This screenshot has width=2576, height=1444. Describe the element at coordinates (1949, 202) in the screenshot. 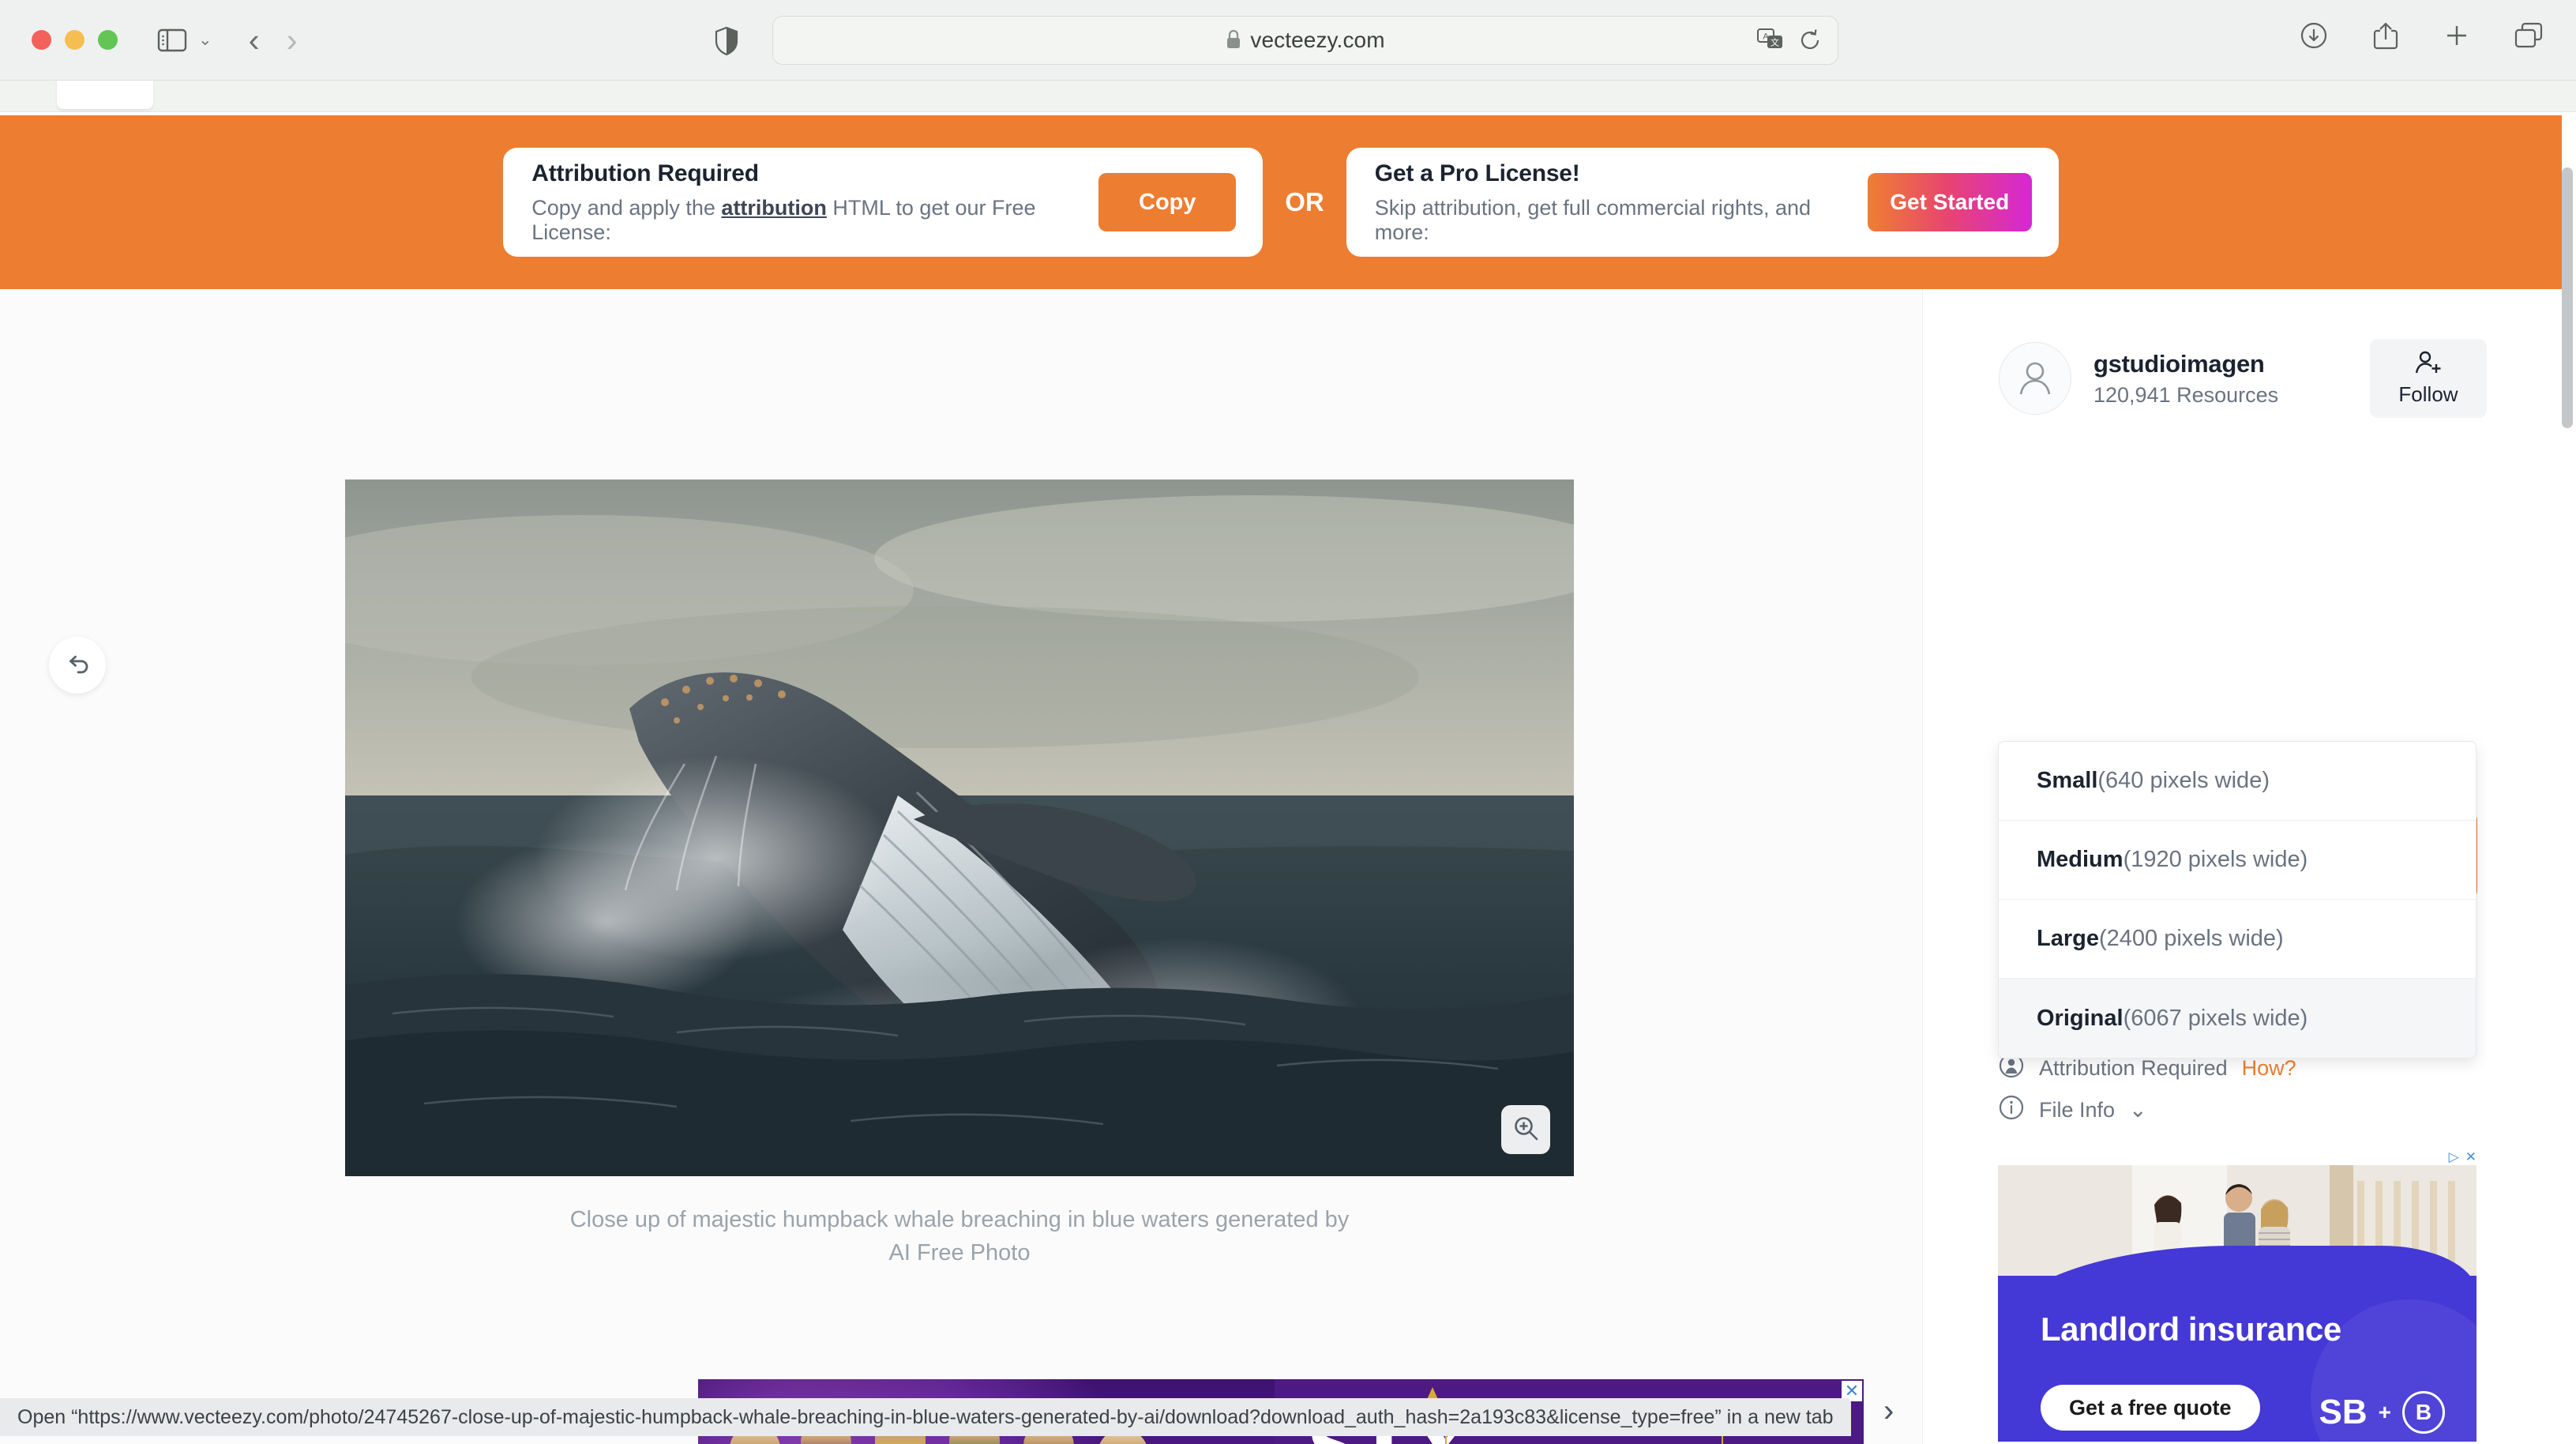

I see `get-started-button: Get Started` at that location.